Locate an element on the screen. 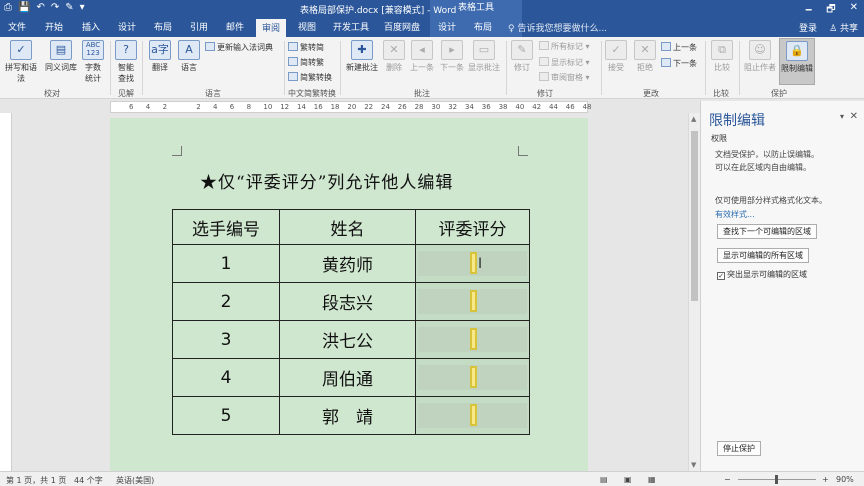  tab-references: 引用 is located at coordinates (199, 26).